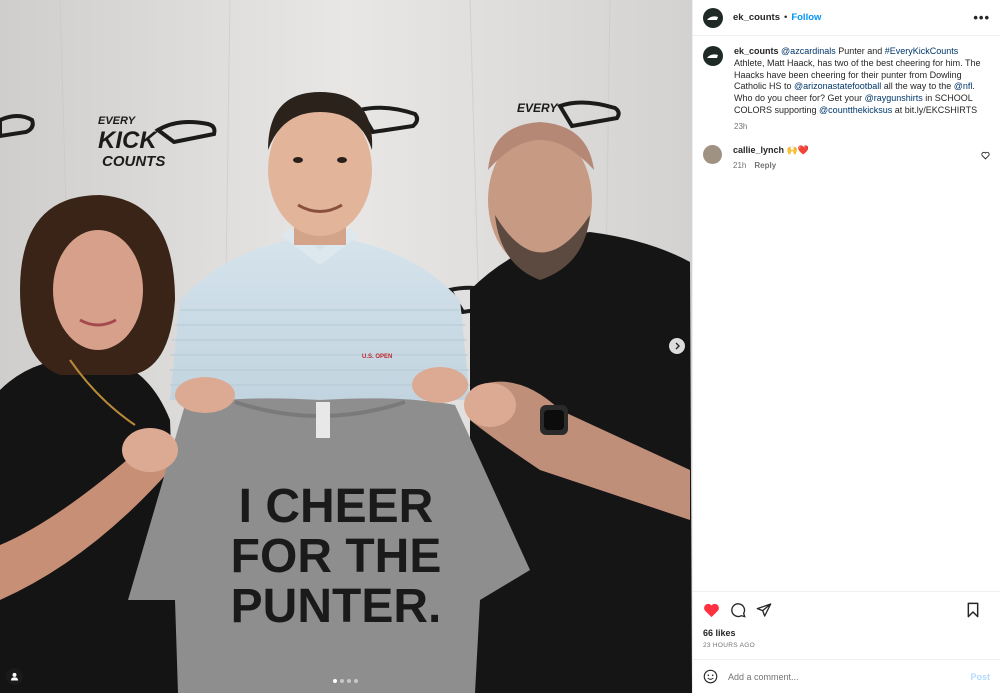 This screenshot has height=693, width=1000. I want to click on comment-username: callie_lynch, so click(758, 150).